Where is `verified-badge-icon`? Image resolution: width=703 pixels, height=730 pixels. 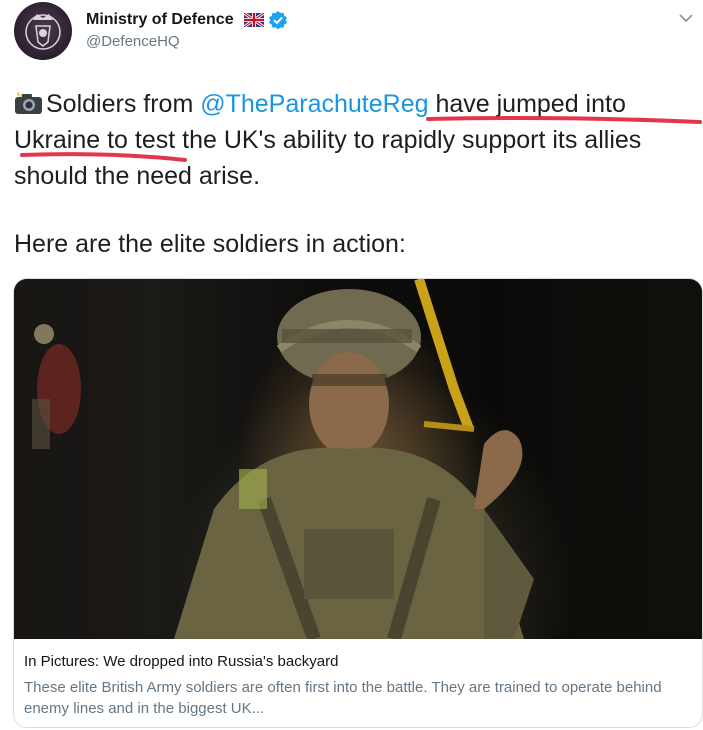 verified-badge-icon is located at coordinates (278, 20).